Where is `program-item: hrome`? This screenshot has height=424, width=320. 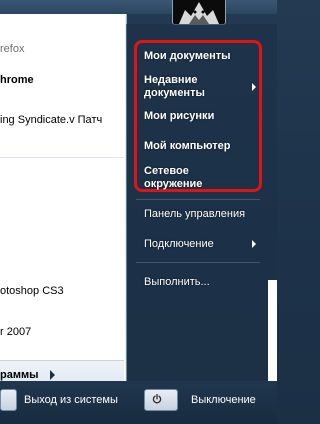
program-item: hrome is located at coordinates (62, 80).